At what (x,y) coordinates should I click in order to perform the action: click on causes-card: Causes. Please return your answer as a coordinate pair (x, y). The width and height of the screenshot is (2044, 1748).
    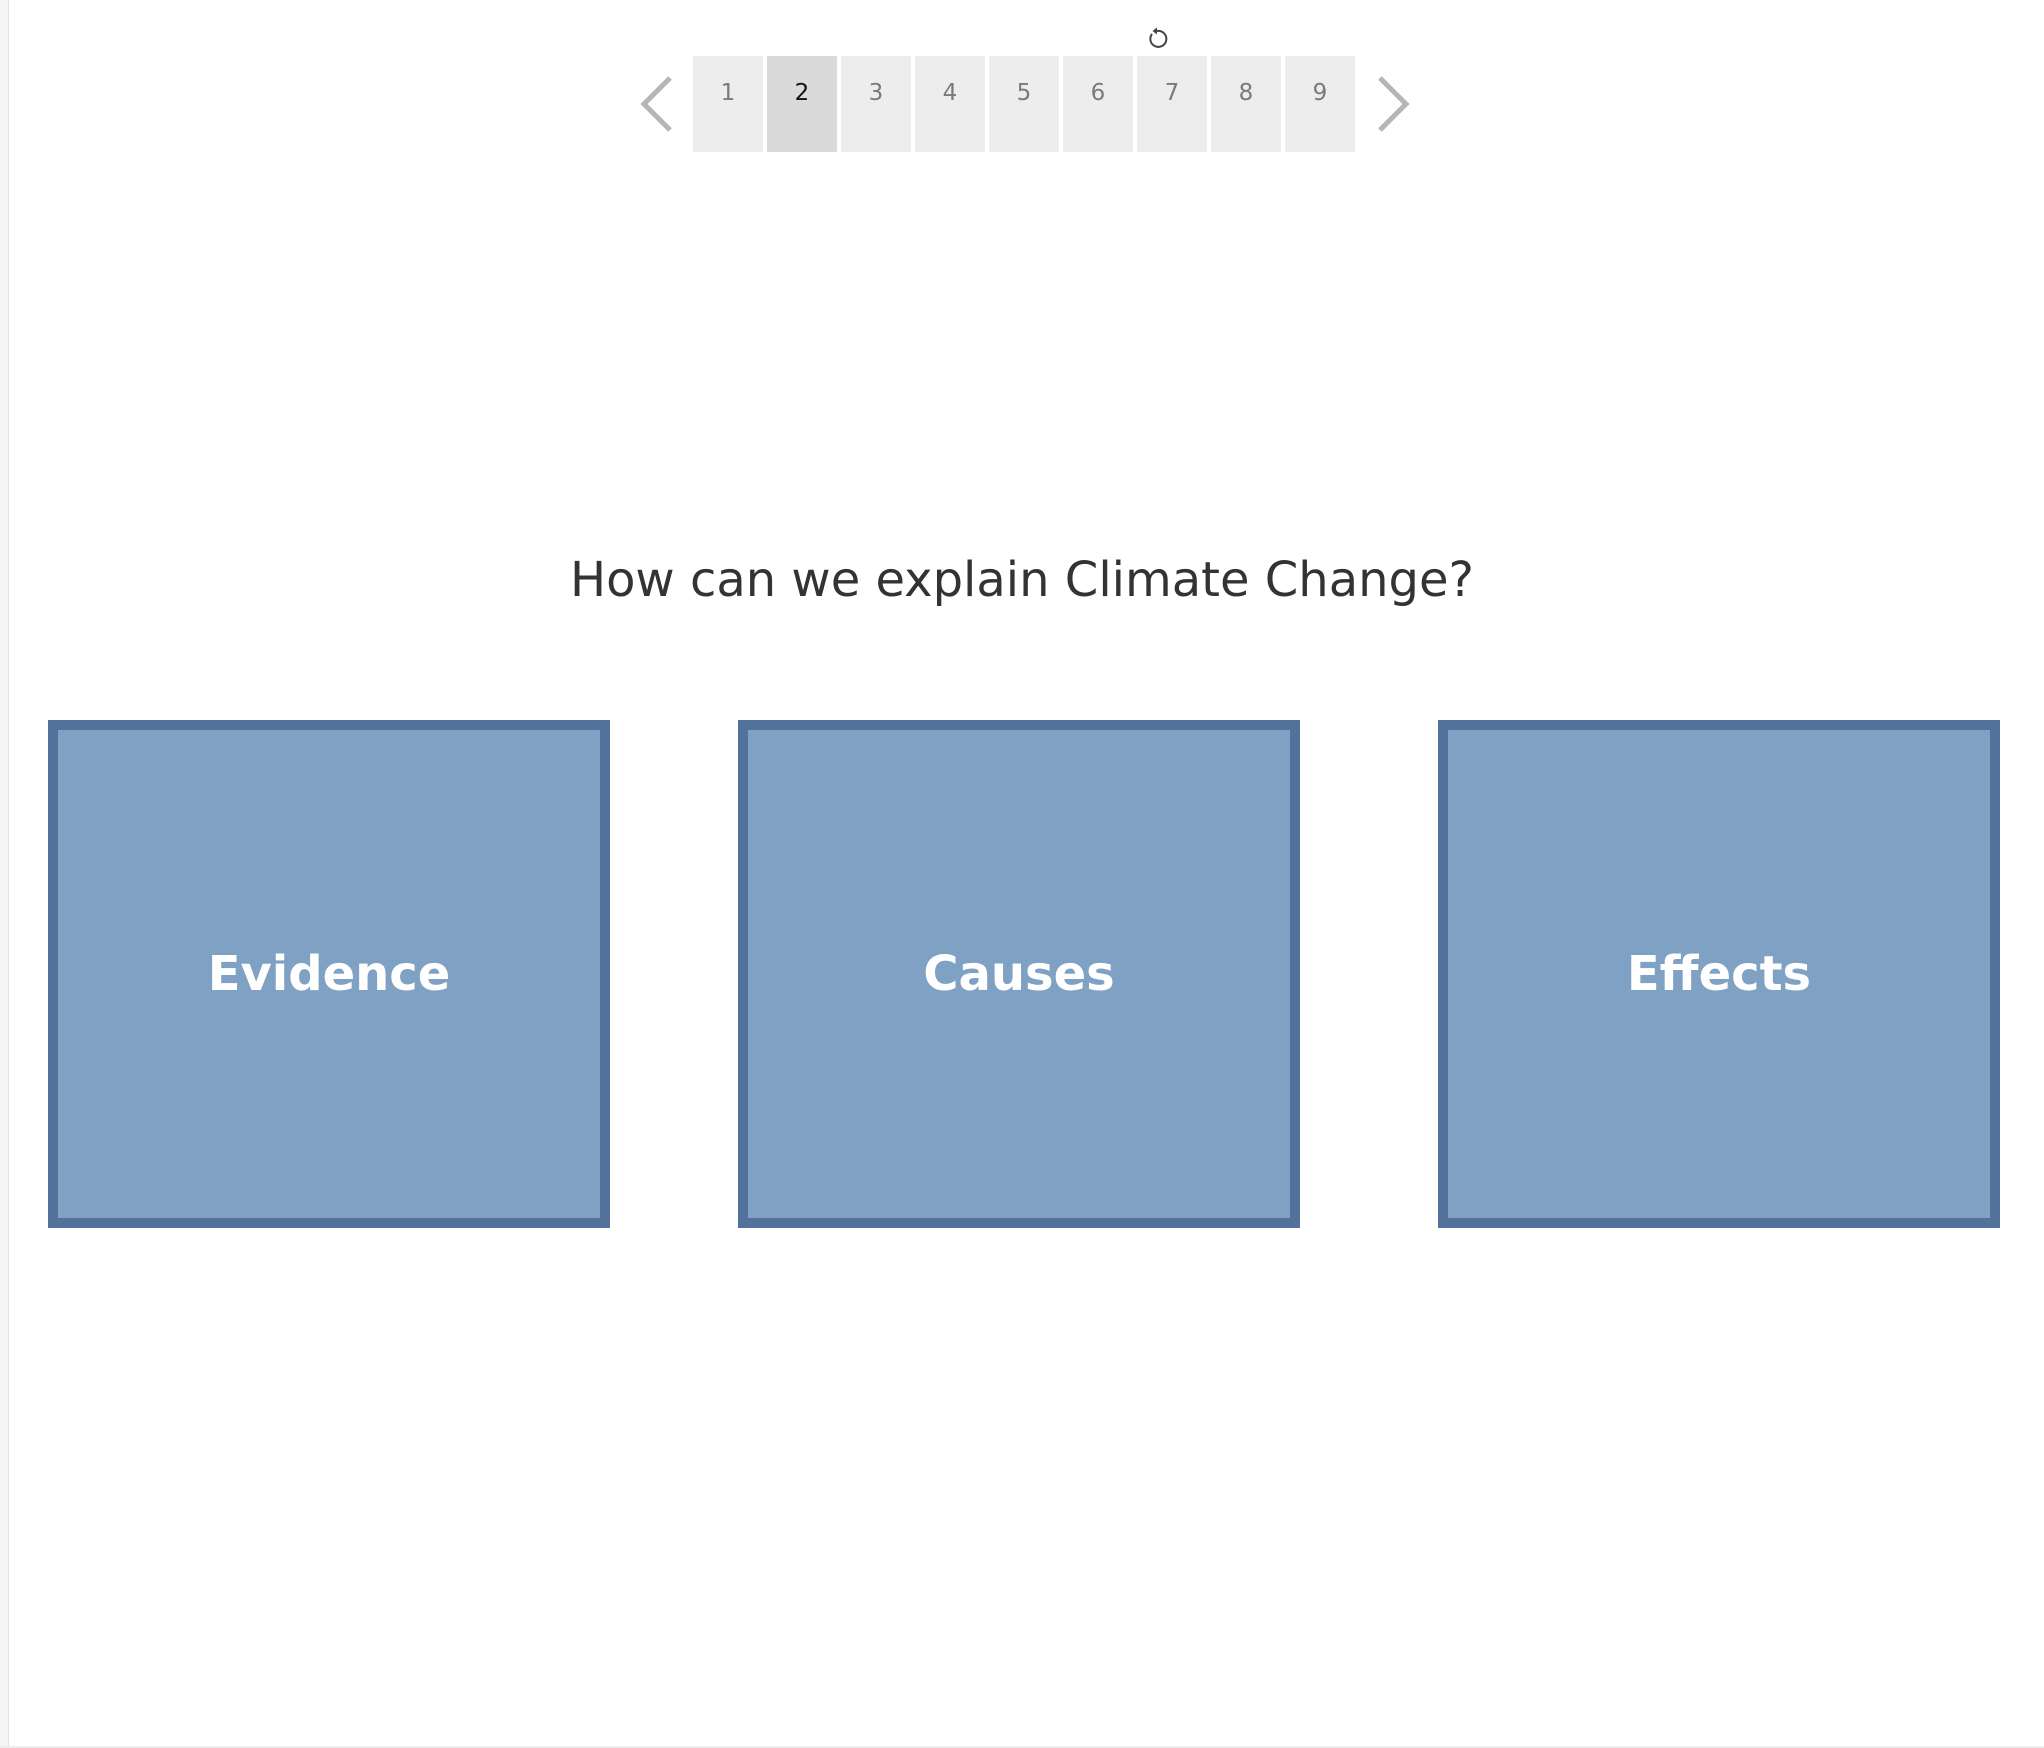
    Looking at the image, I should click on (1019, 974).